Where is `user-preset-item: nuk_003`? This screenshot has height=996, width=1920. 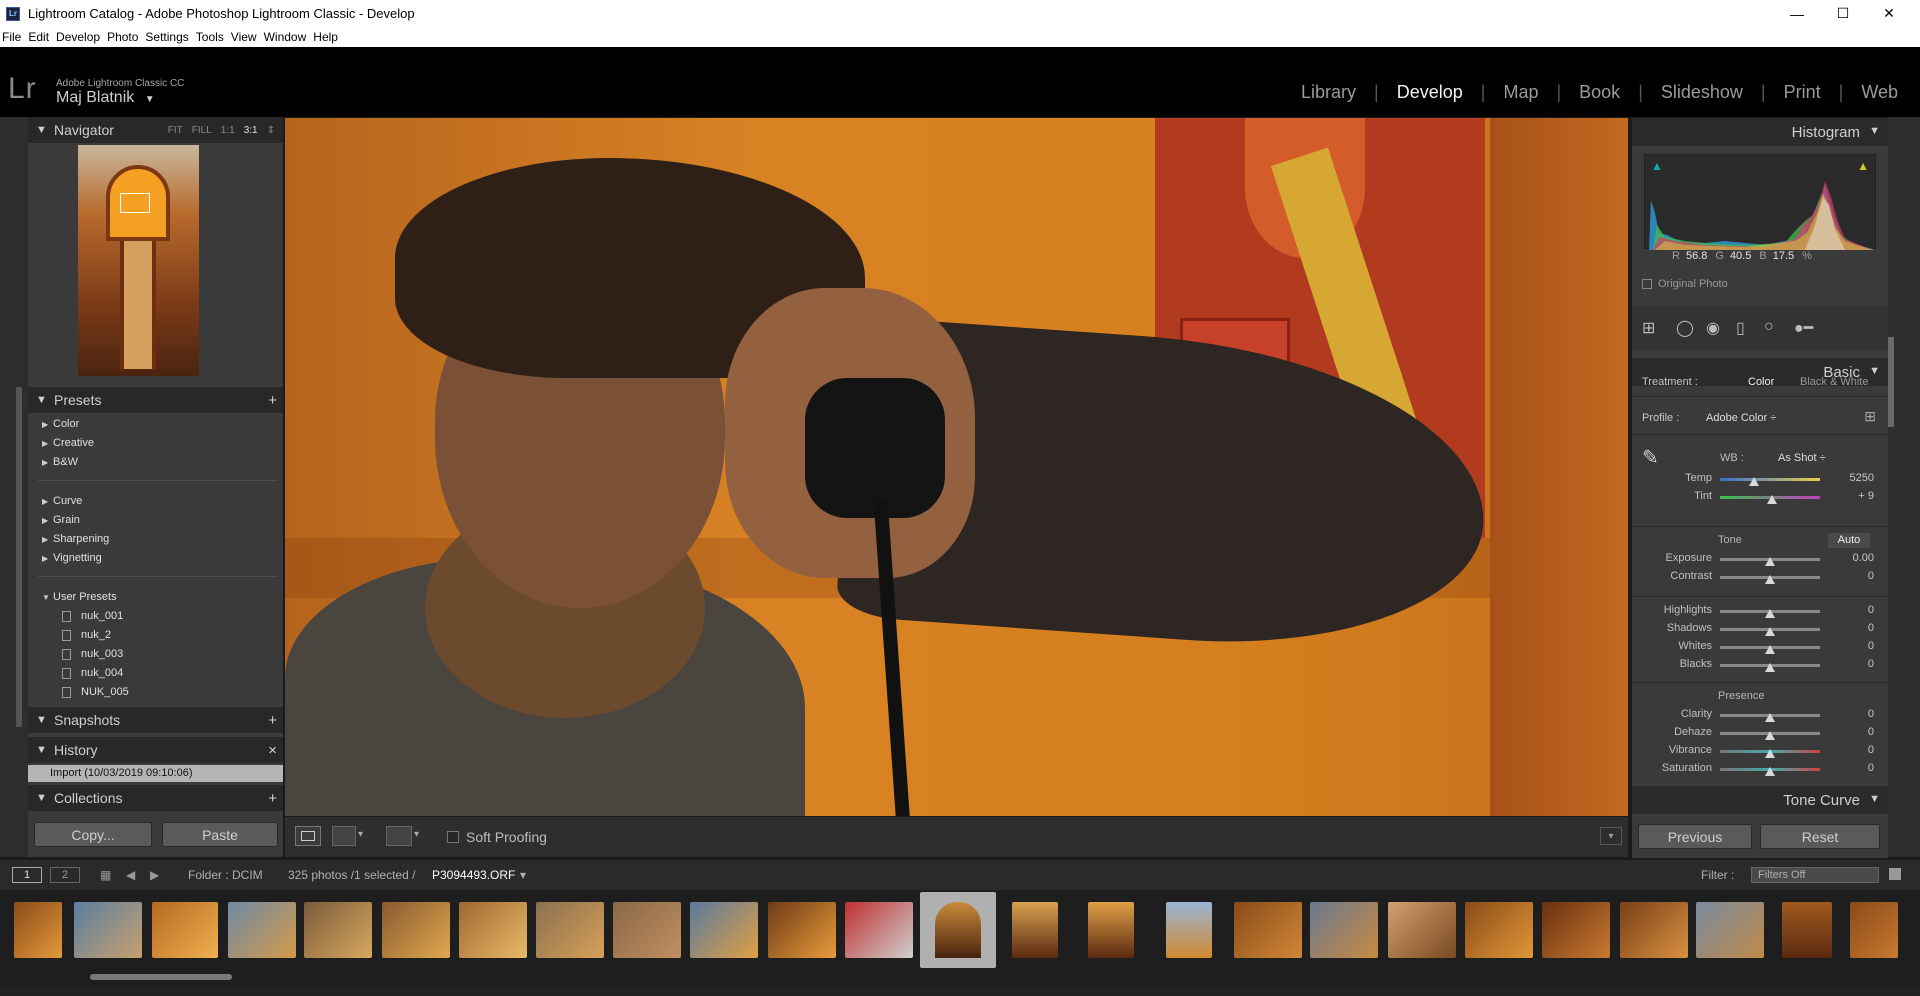
user-preset-item: nuk_003 is located at coordinates (92, 654).